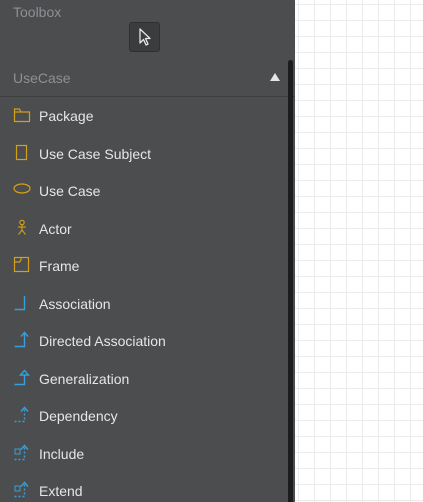 Image resolution: width=423 pixels, height=502 pixels. I want to click on dependency-icon, so click(21, 414).